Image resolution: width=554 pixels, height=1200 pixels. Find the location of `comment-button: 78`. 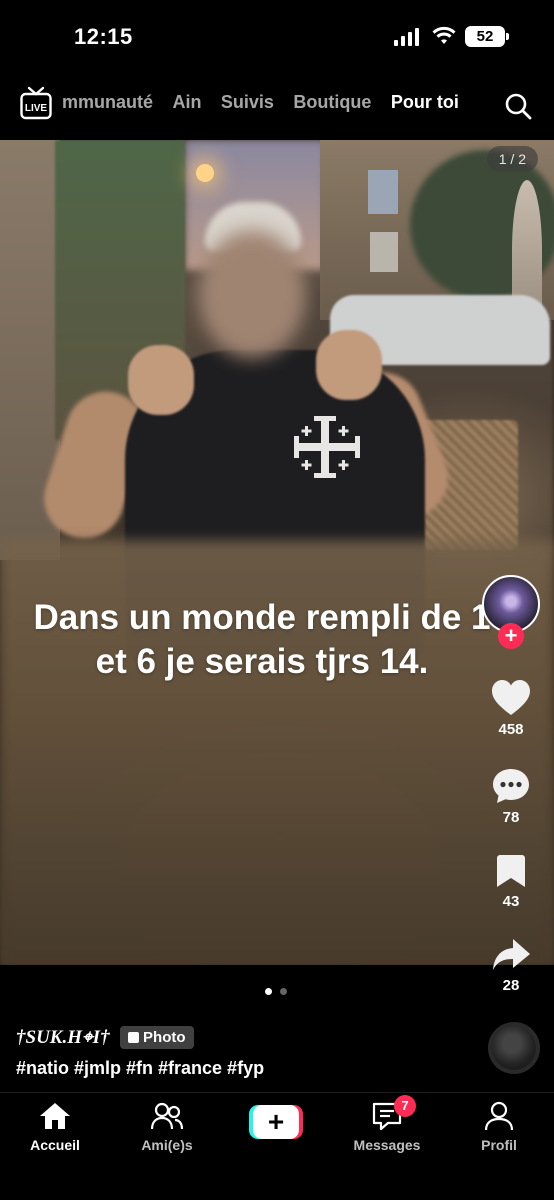

comment-button: 78 is located at coordinates (511, 796).